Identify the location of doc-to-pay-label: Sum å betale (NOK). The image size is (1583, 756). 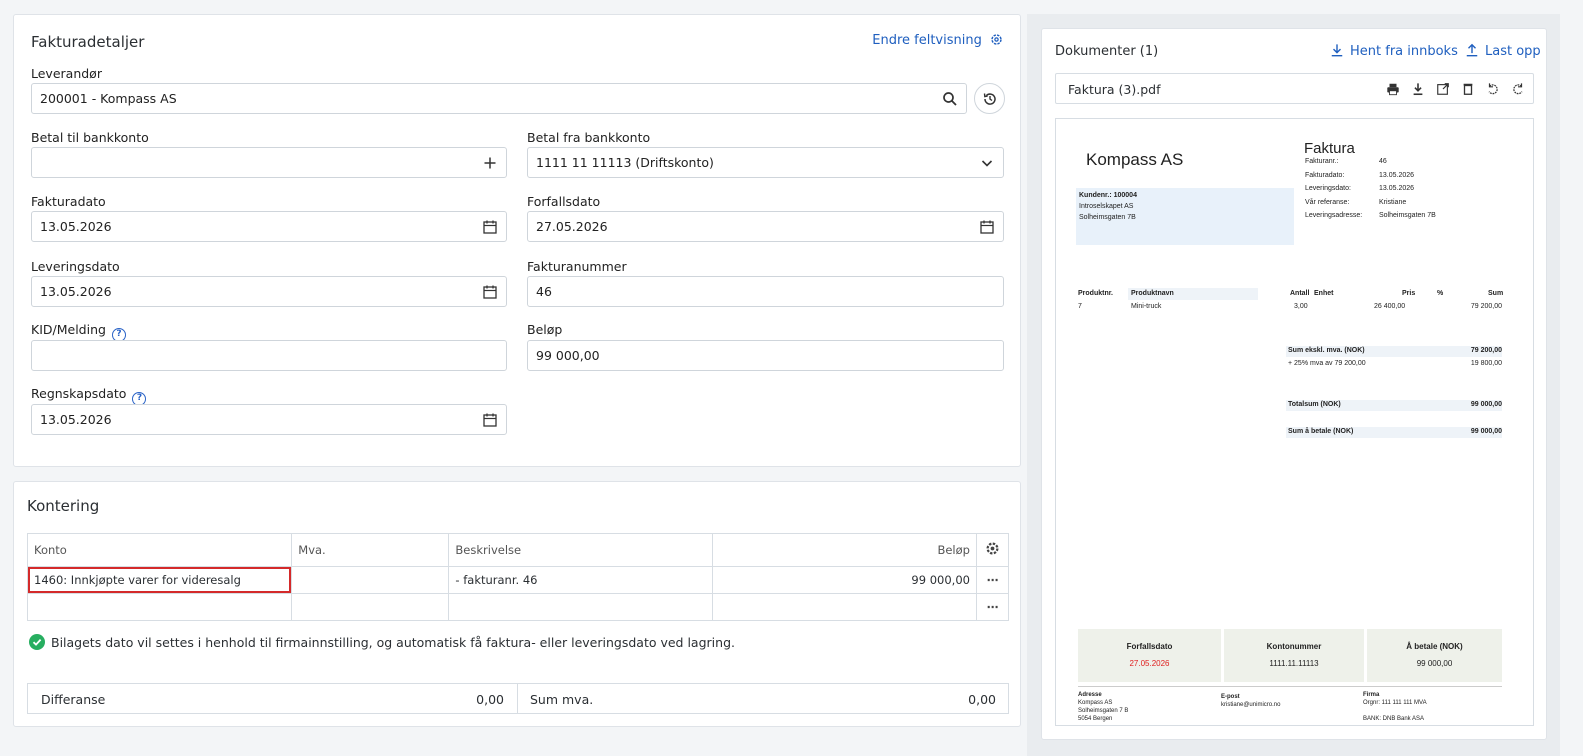
(1321, 431).